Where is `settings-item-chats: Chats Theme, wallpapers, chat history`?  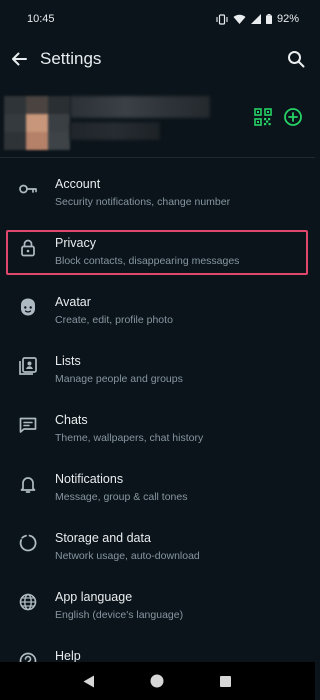 settings-item-chats: Chats Theme, wallpapers, chat history is located at coordinates (157, 427).